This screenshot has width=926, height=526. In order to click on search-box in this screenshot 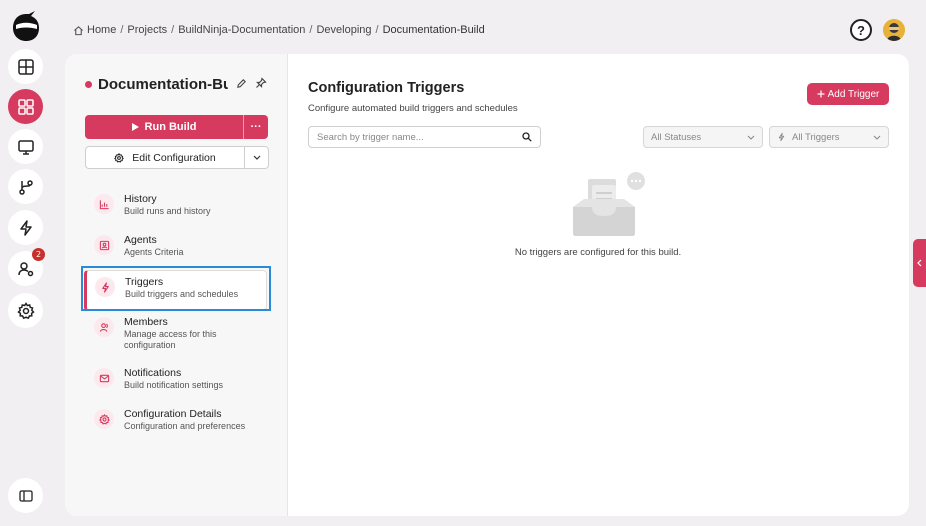, I will do `click(424, 137)`.